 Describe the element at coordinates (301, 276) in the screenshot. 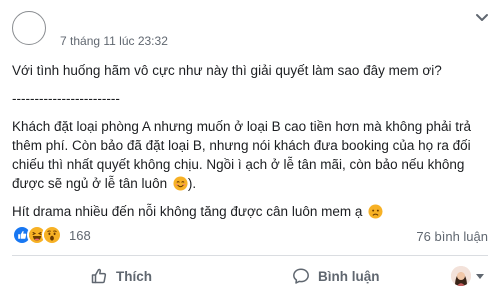

I see `speech-bubble-icon` at that location.